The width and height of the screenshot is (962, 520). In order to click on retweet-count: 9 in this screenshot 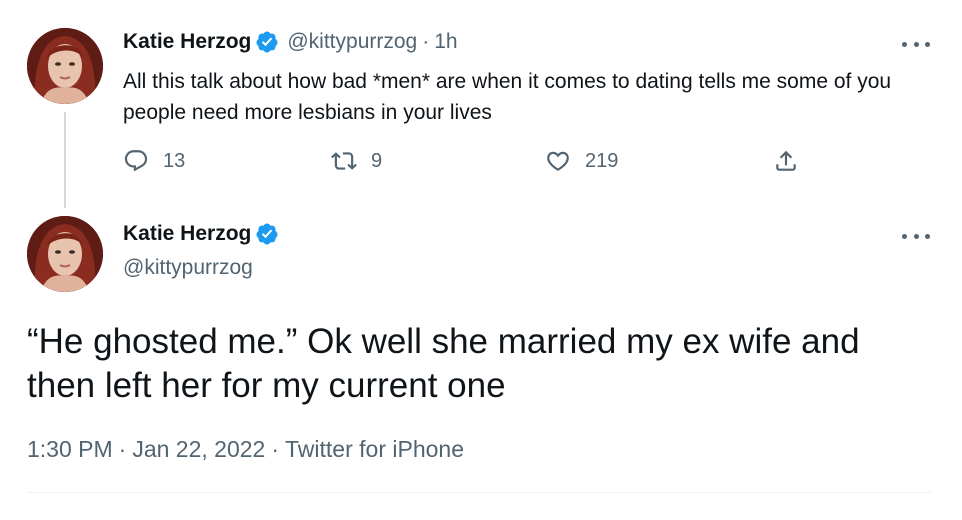, I will do `click(377, 160)`.